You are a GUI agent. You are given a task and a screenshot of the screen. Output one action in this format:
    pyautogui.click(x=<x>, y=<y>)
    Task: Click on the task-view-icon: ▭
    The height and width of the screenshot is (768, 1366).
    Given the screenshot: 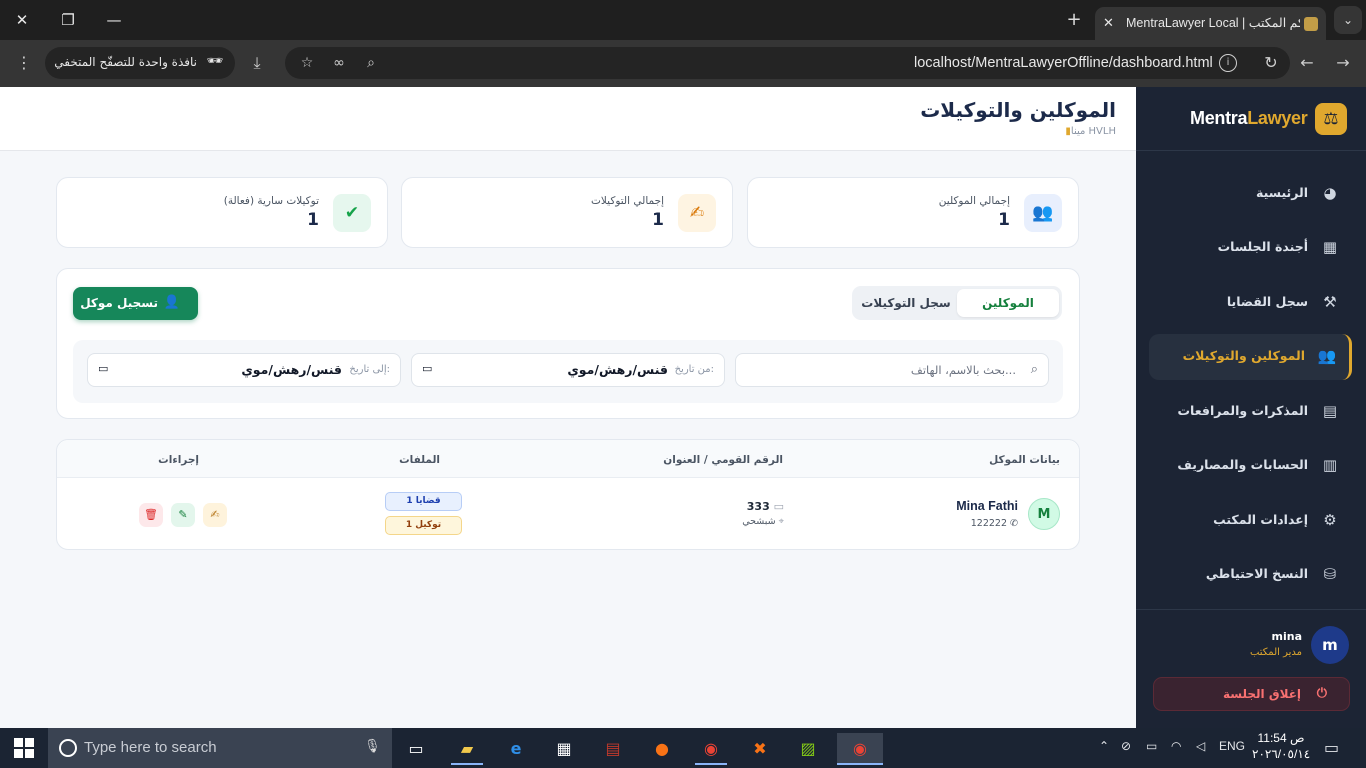 What is the action you would take?
    pyautogui.click(x=416, y=749)
    